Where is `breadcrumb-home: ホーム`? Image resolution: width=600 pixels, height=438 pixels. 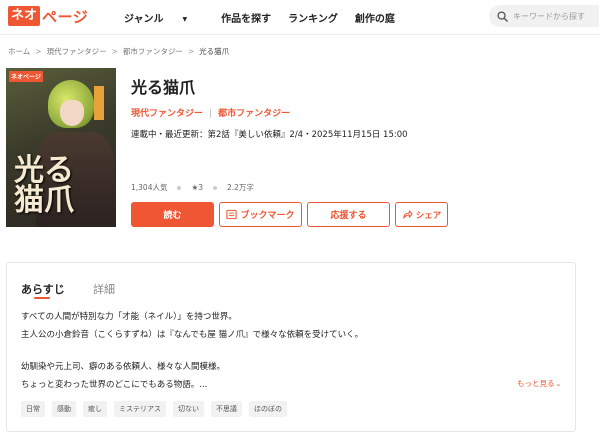
breadcrumb-home: ホーム is located at coordinates (19, 51).